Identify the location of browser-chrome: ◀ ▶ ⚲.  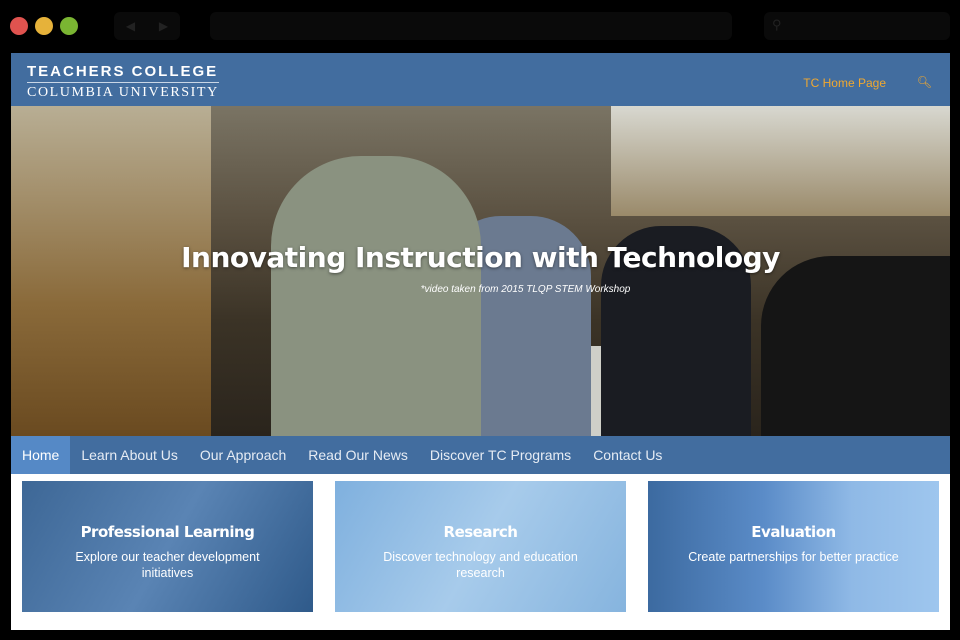
(480, 26).